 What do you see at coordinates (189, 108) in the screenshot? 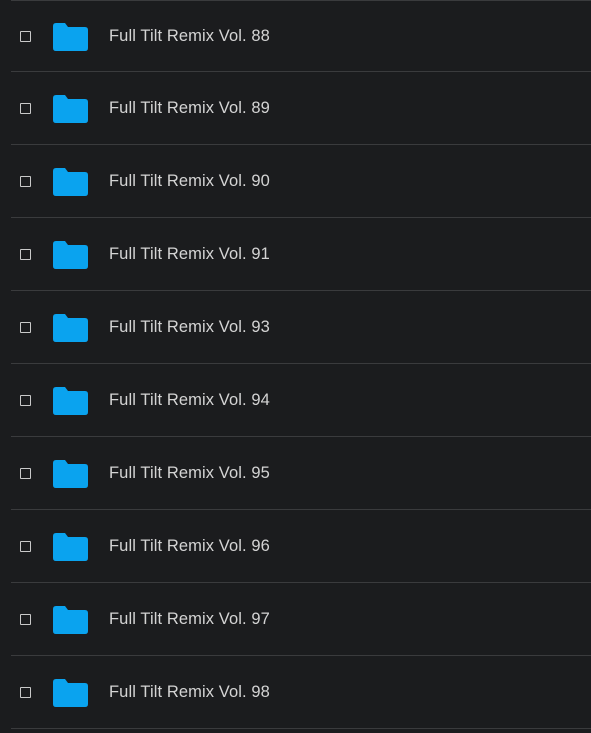
I see `folder-name: Full Tilt Remix Vol. 89` at bounding box center [189, 108].